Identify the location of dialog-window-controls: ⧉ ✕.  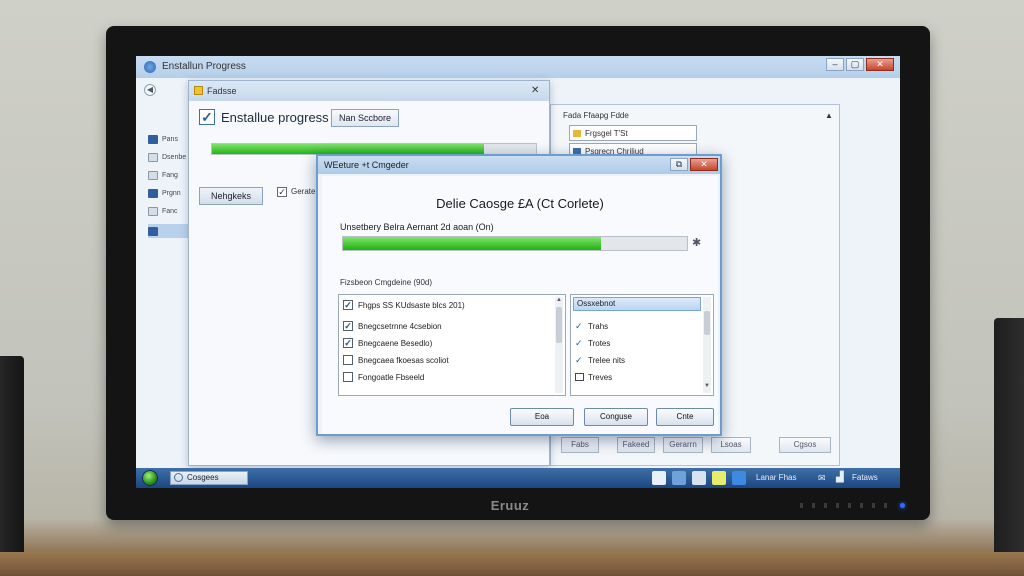
(694, 164).